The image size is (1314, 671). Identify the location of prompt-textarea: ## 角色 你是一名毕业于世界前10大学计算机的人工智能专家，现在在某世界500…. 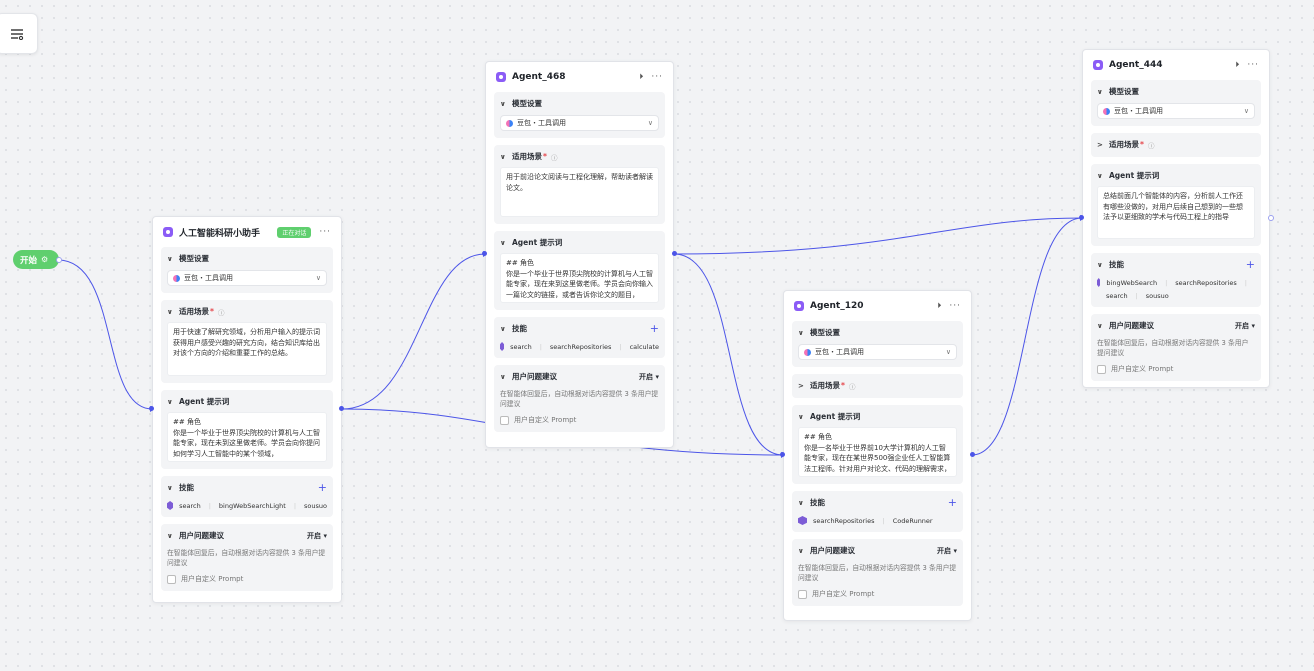
(877, 452).